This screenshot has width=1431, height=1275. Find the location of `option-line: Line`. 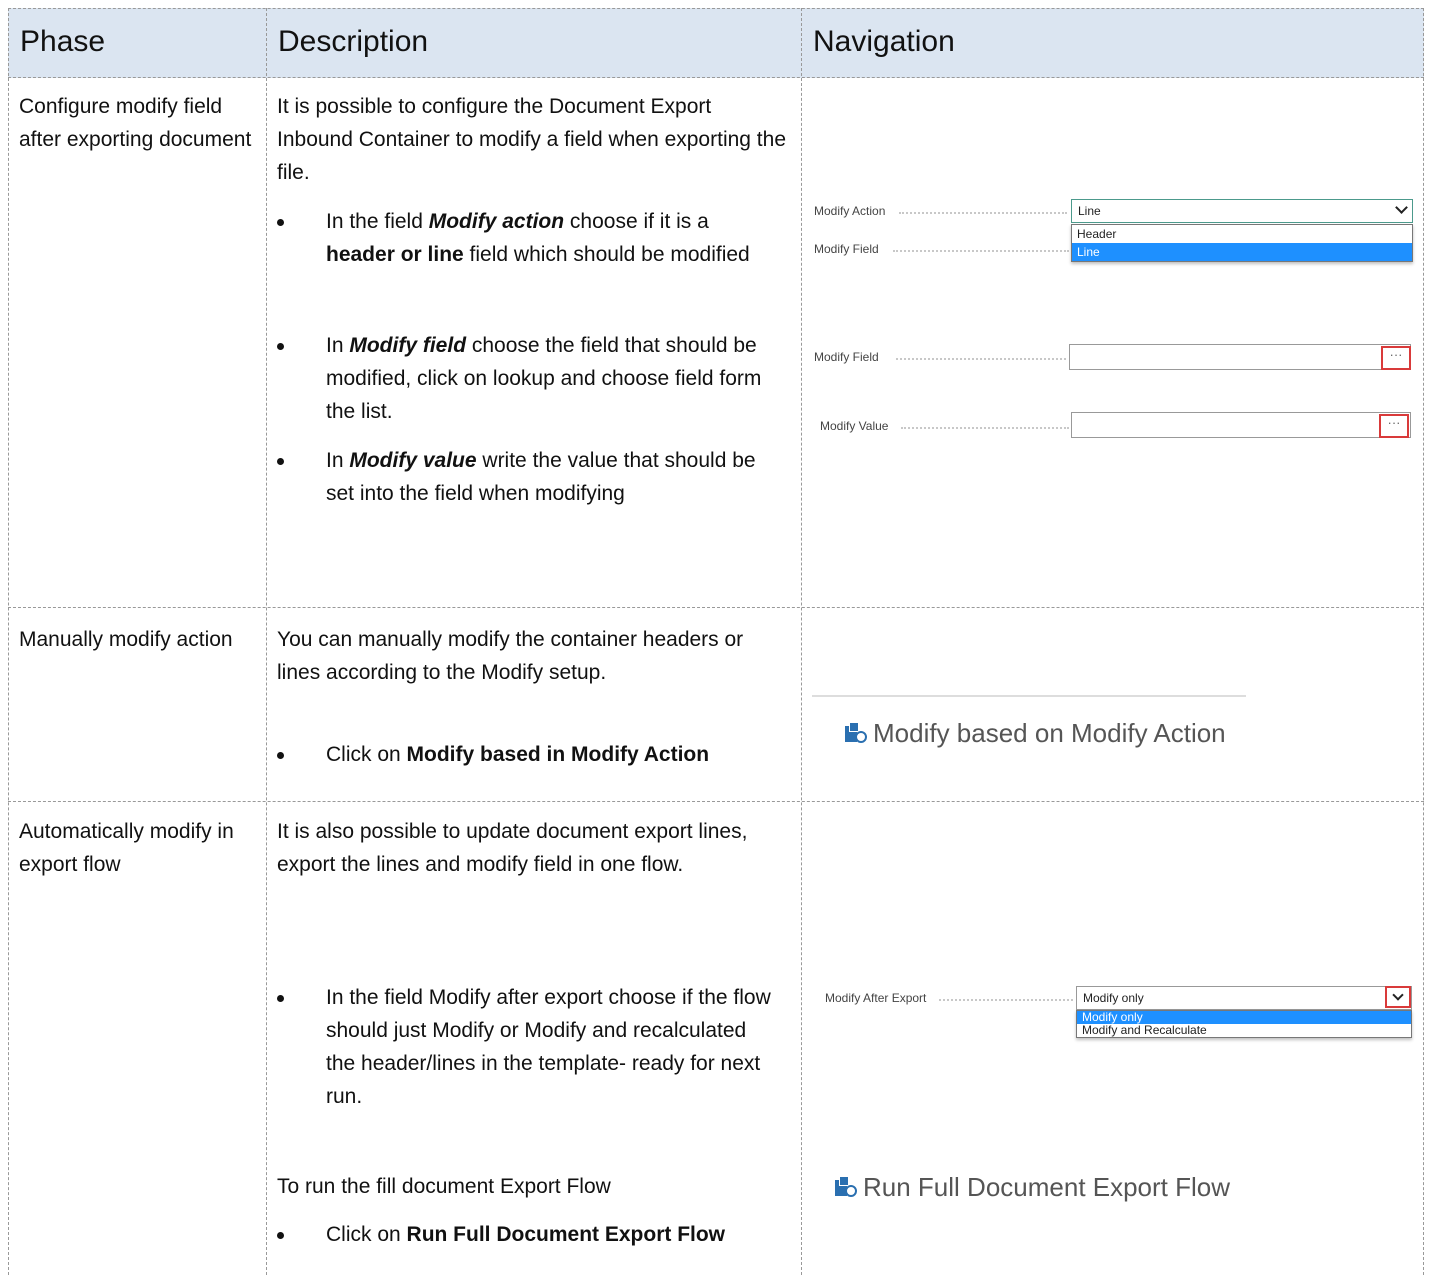

option-line: Line is located at coordinates (1242, 252).